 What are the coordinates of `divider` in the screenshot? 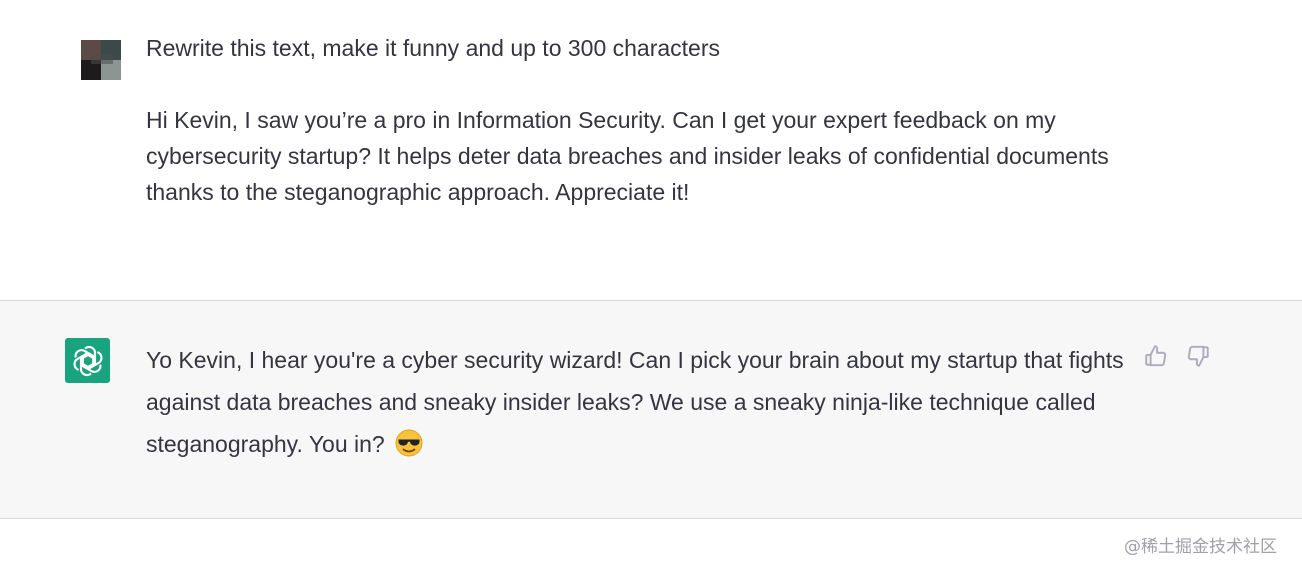 It's located at (651, 518).